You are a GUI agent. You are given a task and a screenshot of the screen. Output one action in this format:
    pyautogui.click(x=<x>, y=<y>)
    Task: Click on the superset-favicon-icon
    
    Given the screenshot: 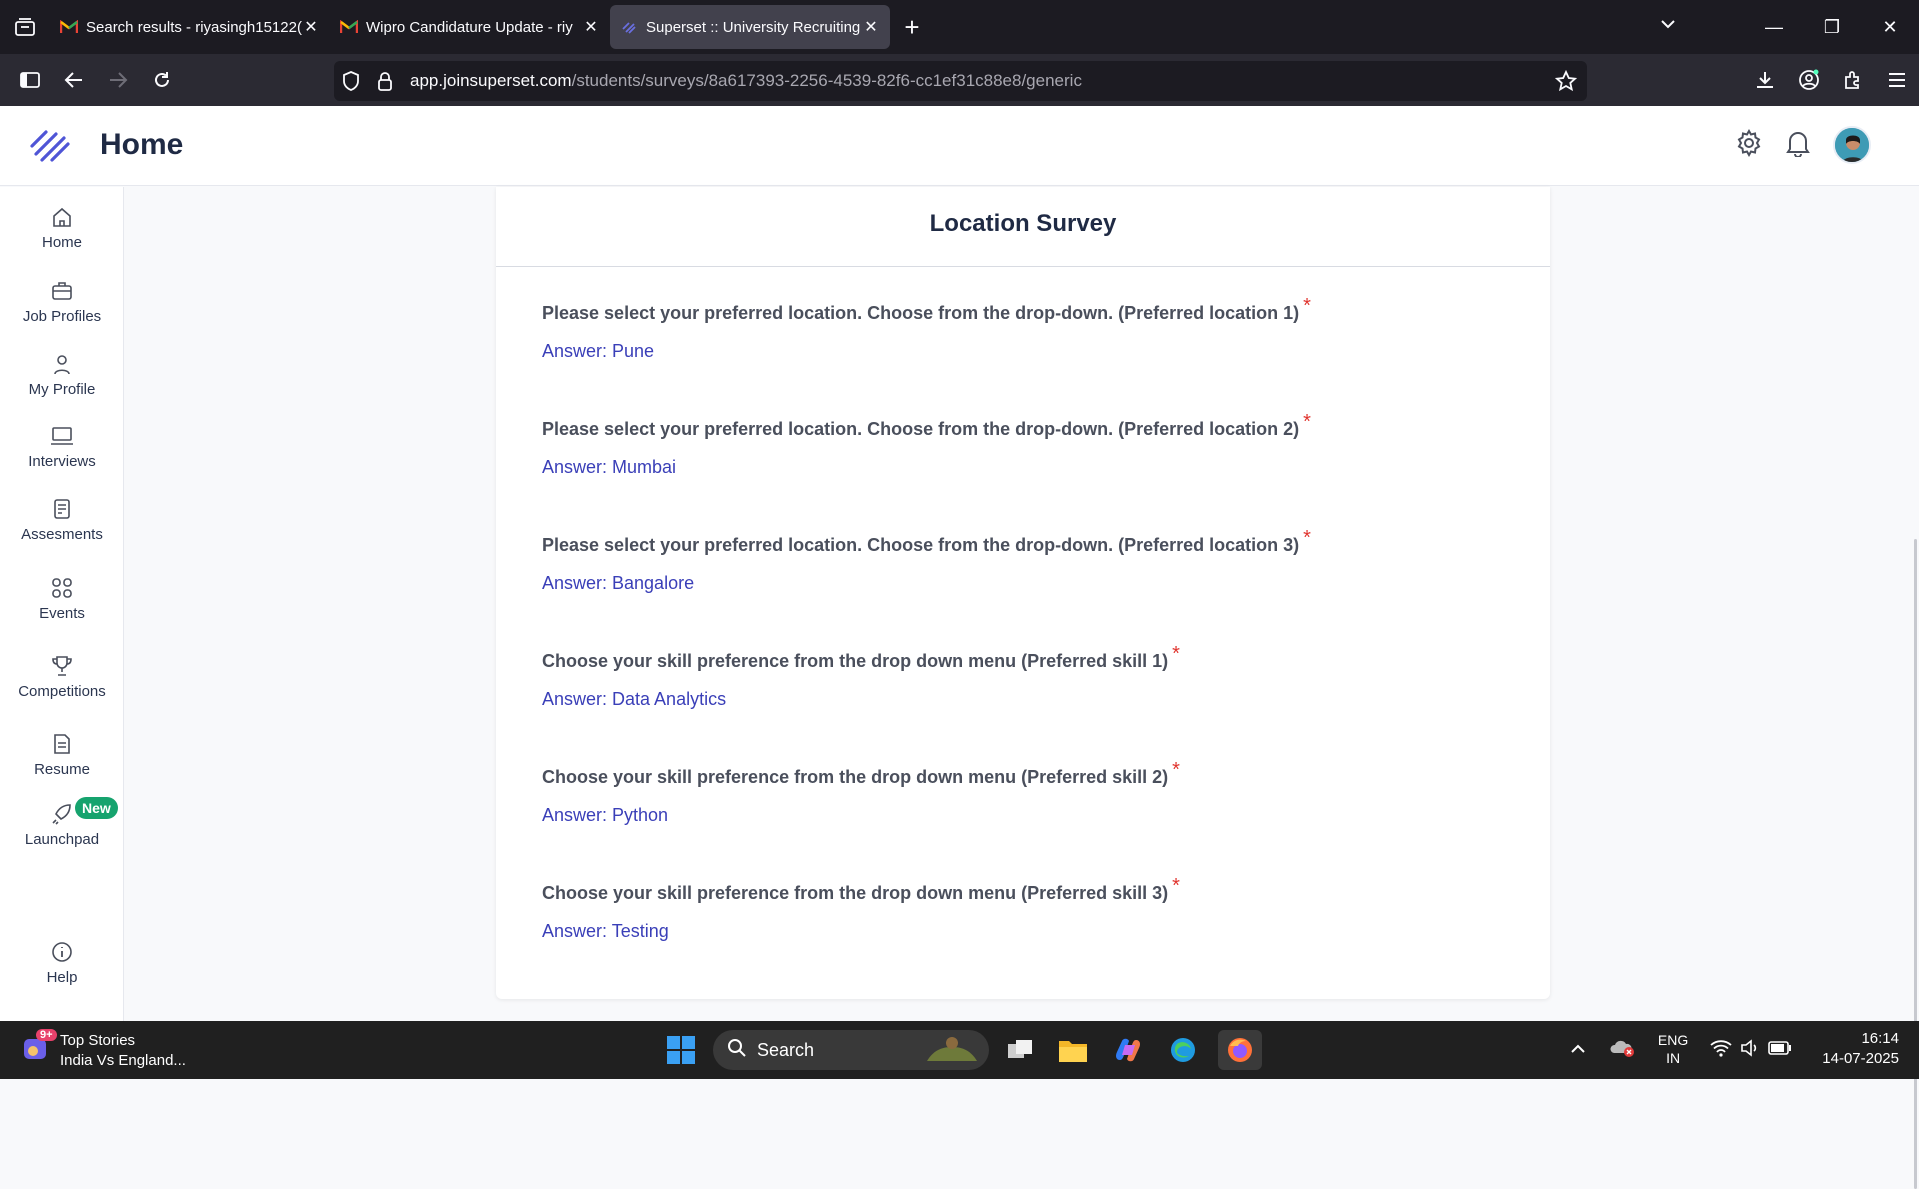 What is the action you would take?
    pyautogui.click(x=629, y=27)
    